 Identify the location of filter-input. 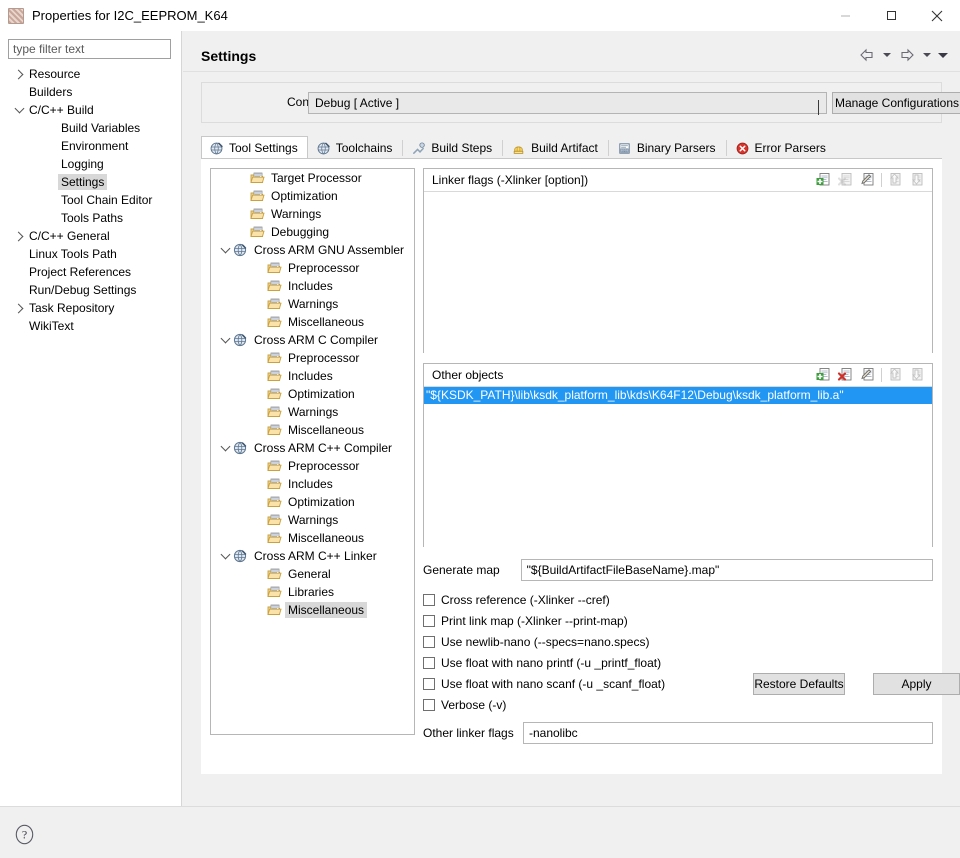
(89, 49).